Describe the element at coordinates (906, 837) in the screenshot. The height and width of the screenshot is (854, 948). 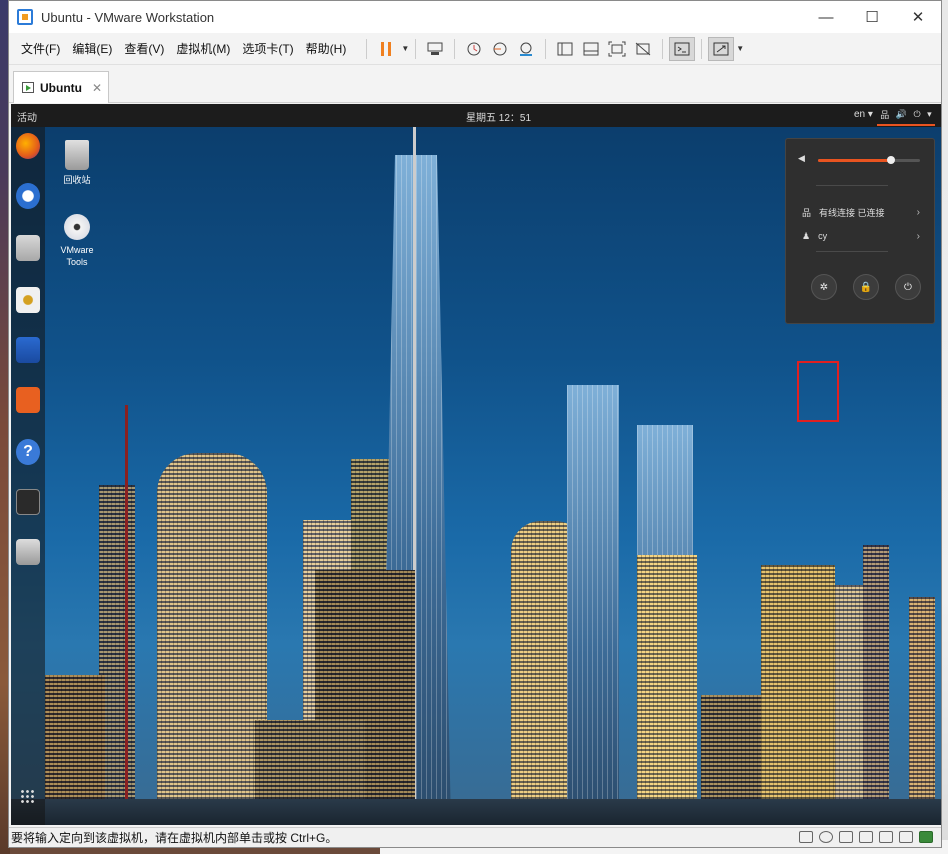
I see `display-icon` at that location.